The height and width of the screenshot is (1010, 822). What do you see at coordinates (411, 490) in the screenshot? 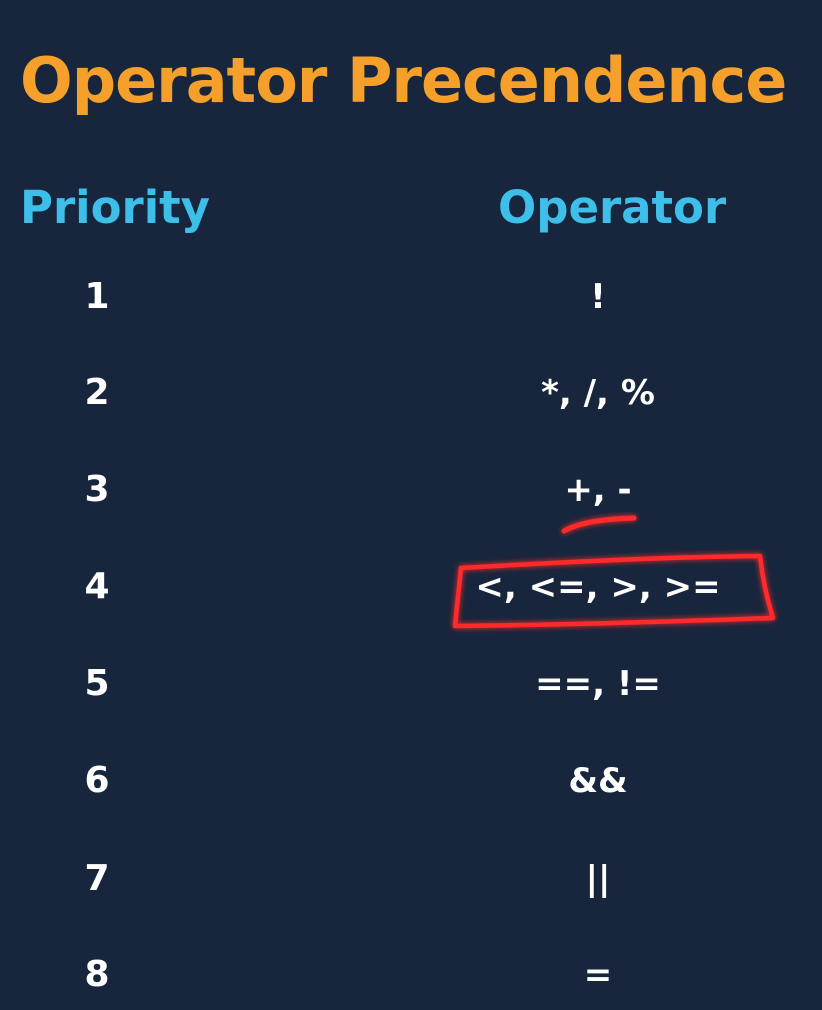
I see `table-row: 3 +, -` at bounding box center [411, 490].